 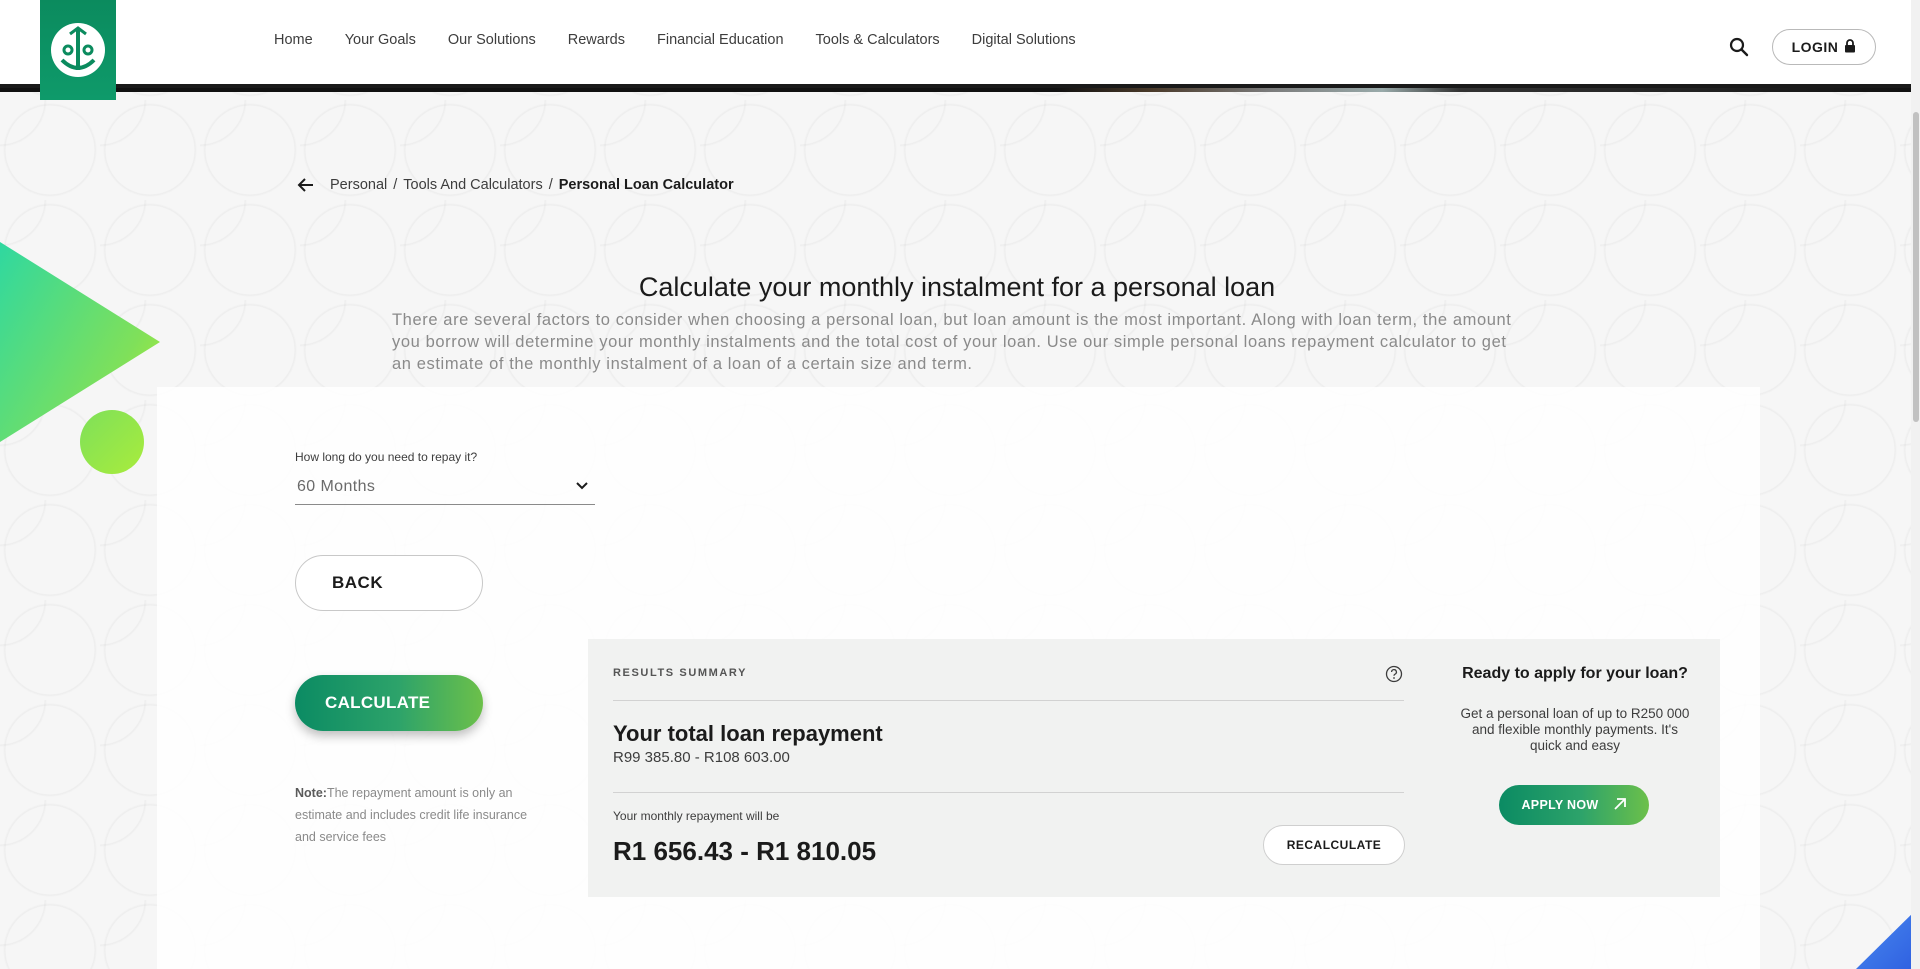 What do you see at coordinates (1394, 674) in the screenshot?
I see `help-icon` at bounding box center [1394, 674].